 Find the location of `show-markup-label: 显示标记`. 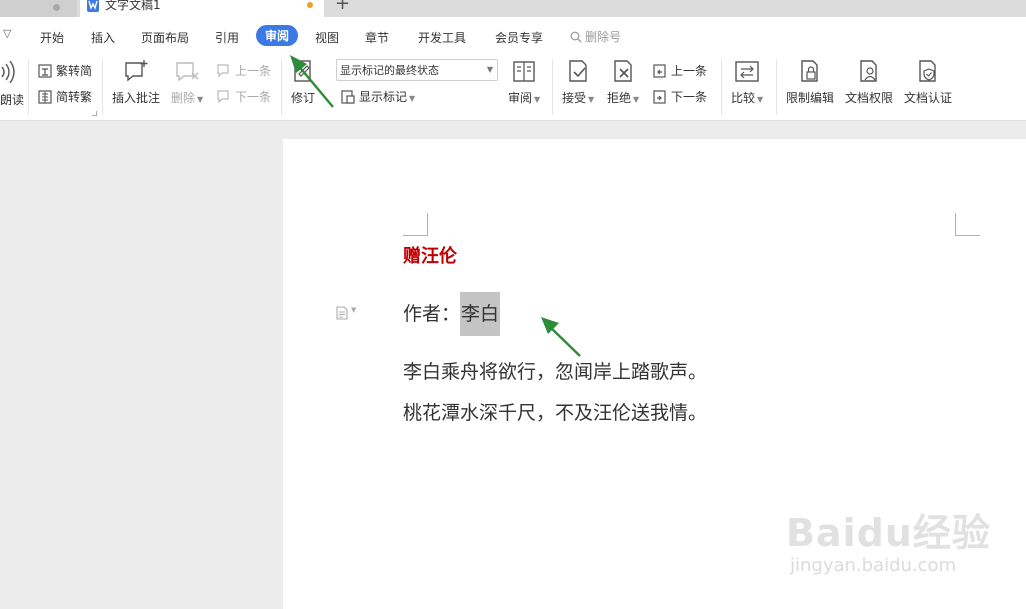

show-markup-label: 显示标记 is located at coordinates (383, 97).